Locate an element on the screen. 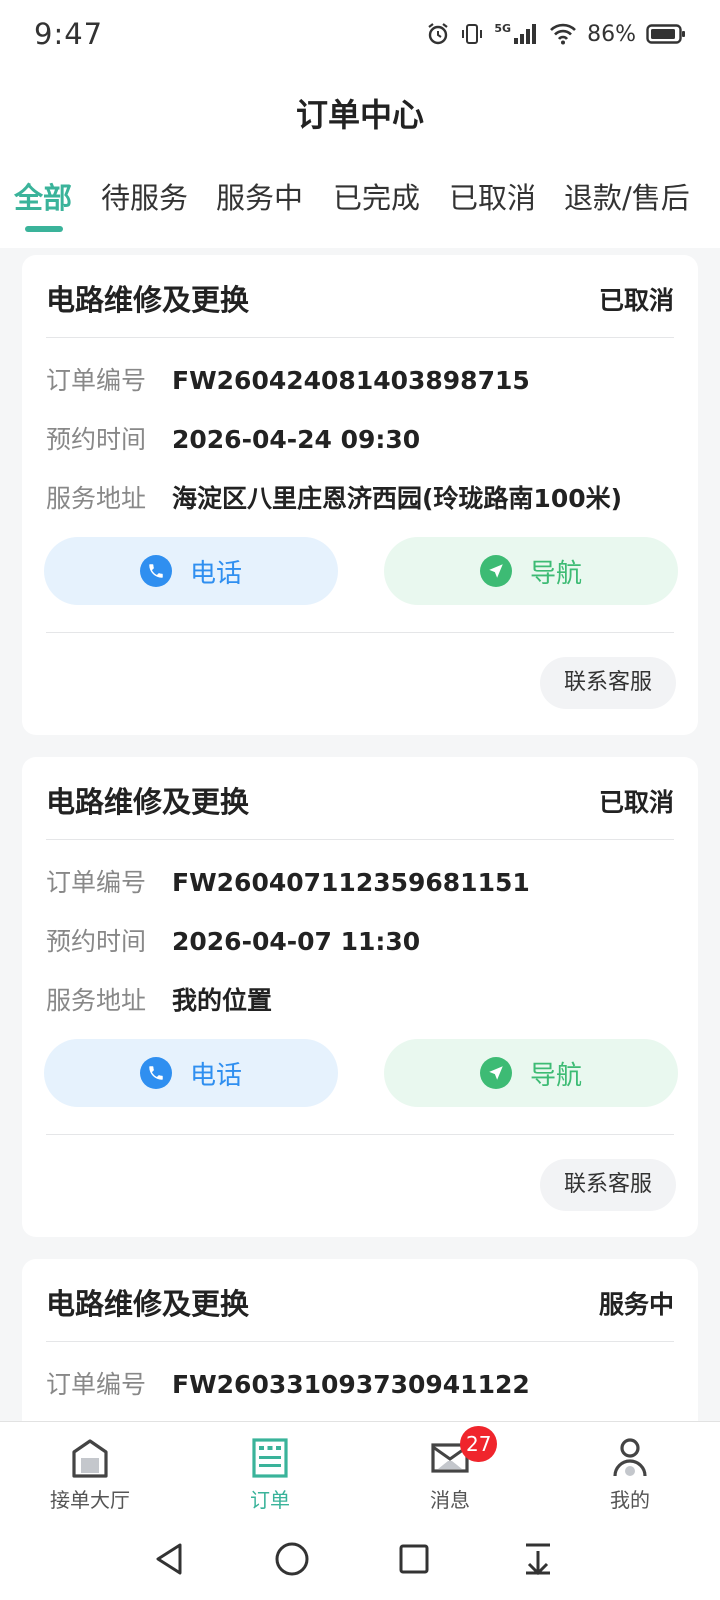  order-no-row: 订单编号 FW260424081403898715 is located at coordinates (288, 379).